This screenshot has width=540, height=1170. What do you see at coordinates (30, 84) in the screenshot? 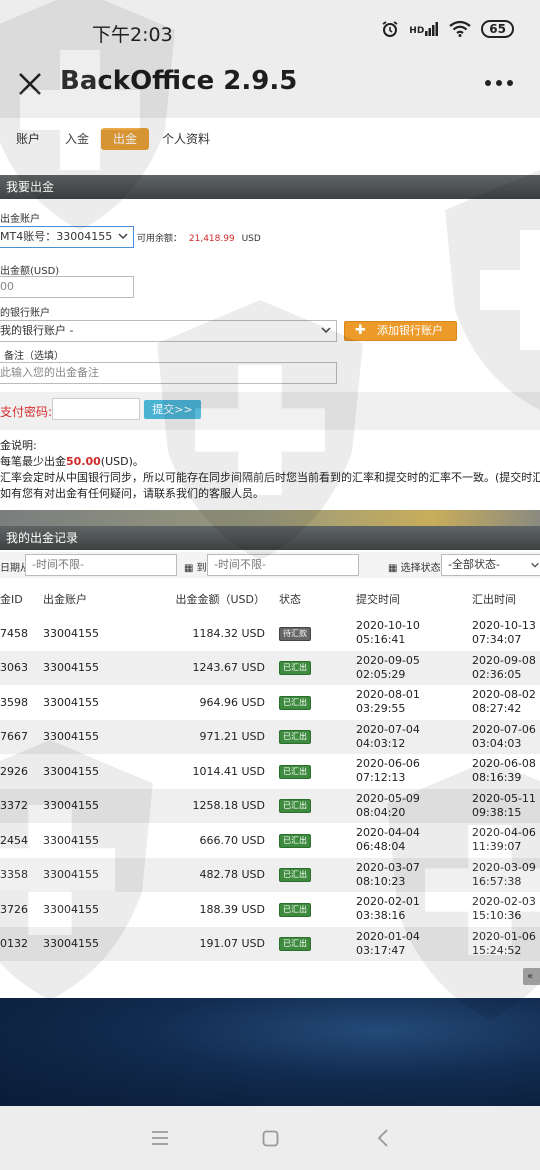
I see `close-icon` at bounding box center [30, 84].